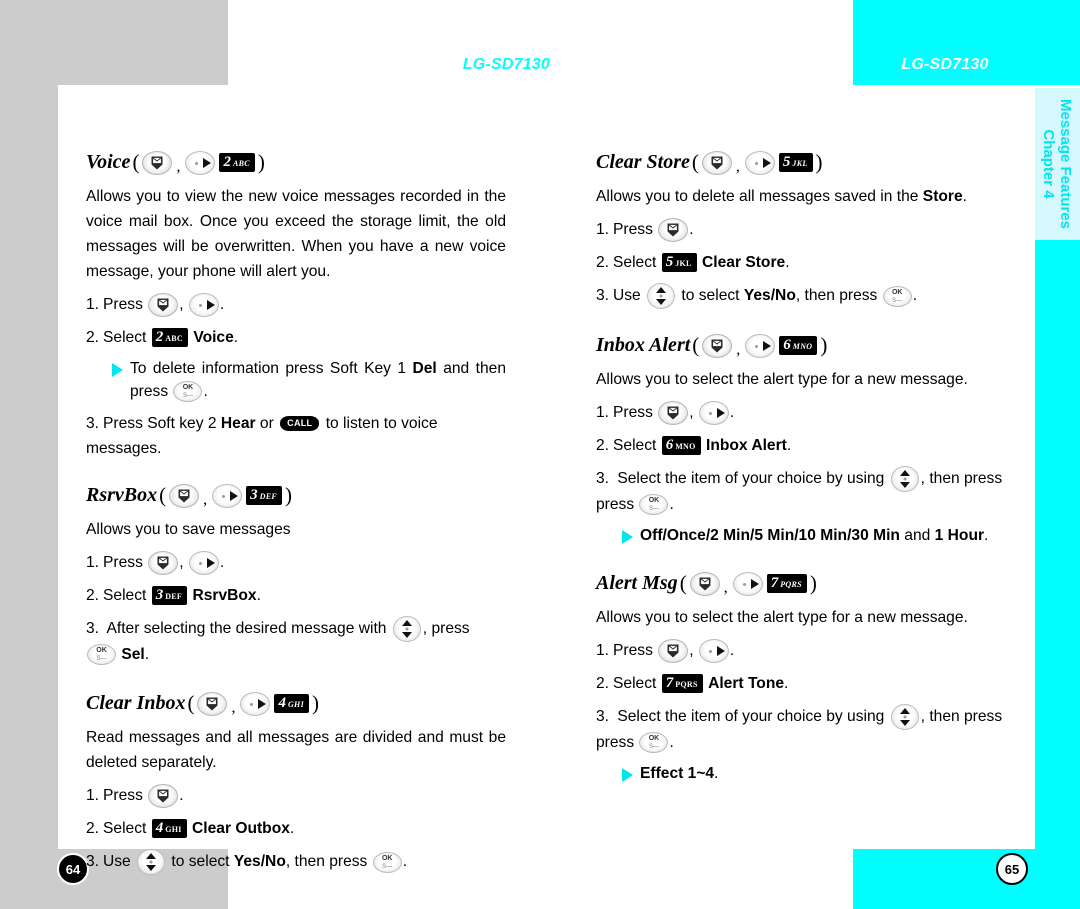  Describe the element at coordinates (961, 479) in the screenshot. I see `step-mid: , then press` at that location.